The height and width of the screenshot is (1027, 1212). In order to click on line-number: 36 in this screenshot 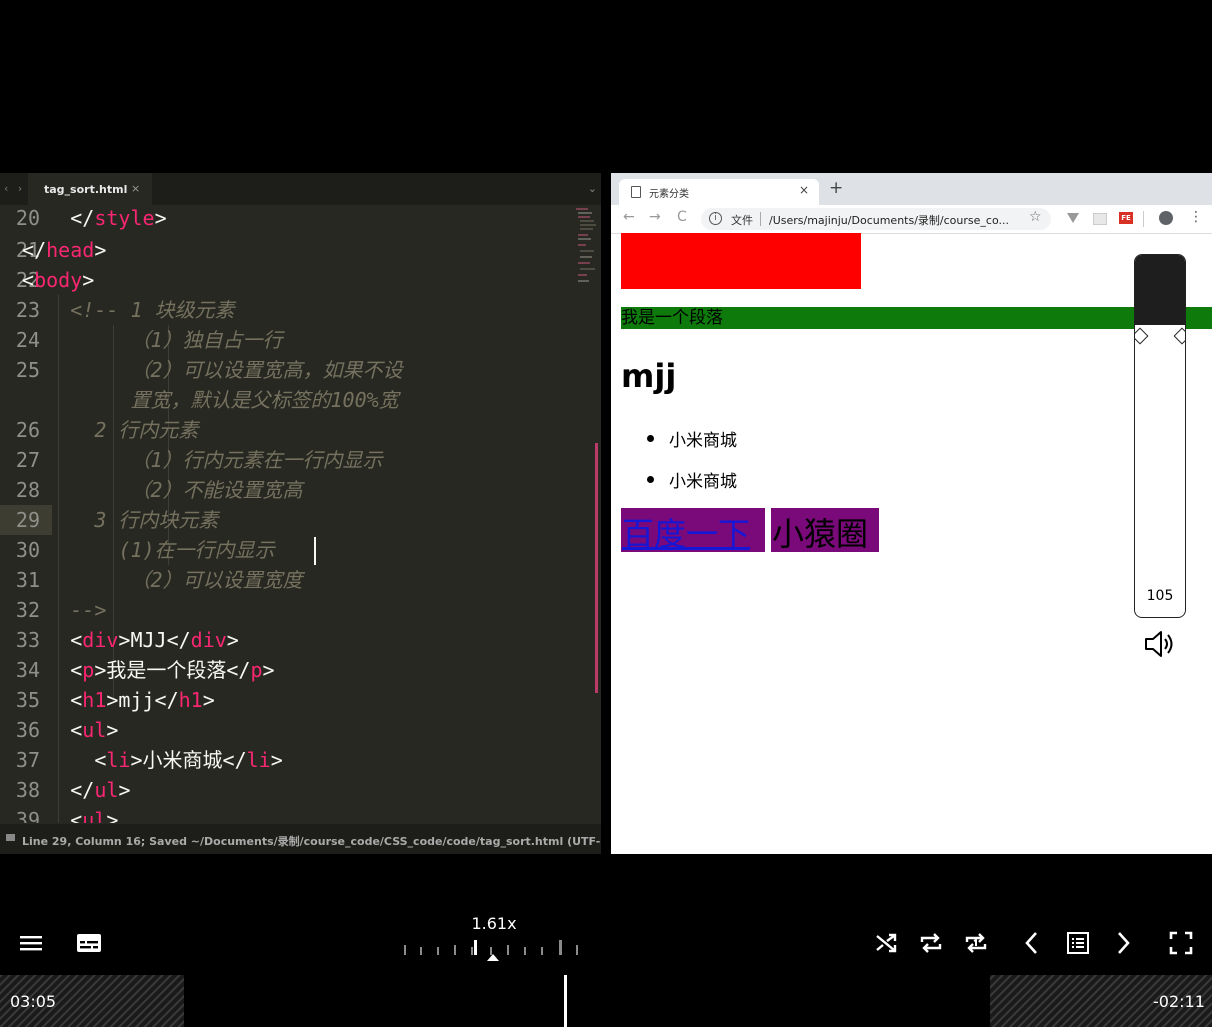, I will do `click(27, 730)`.